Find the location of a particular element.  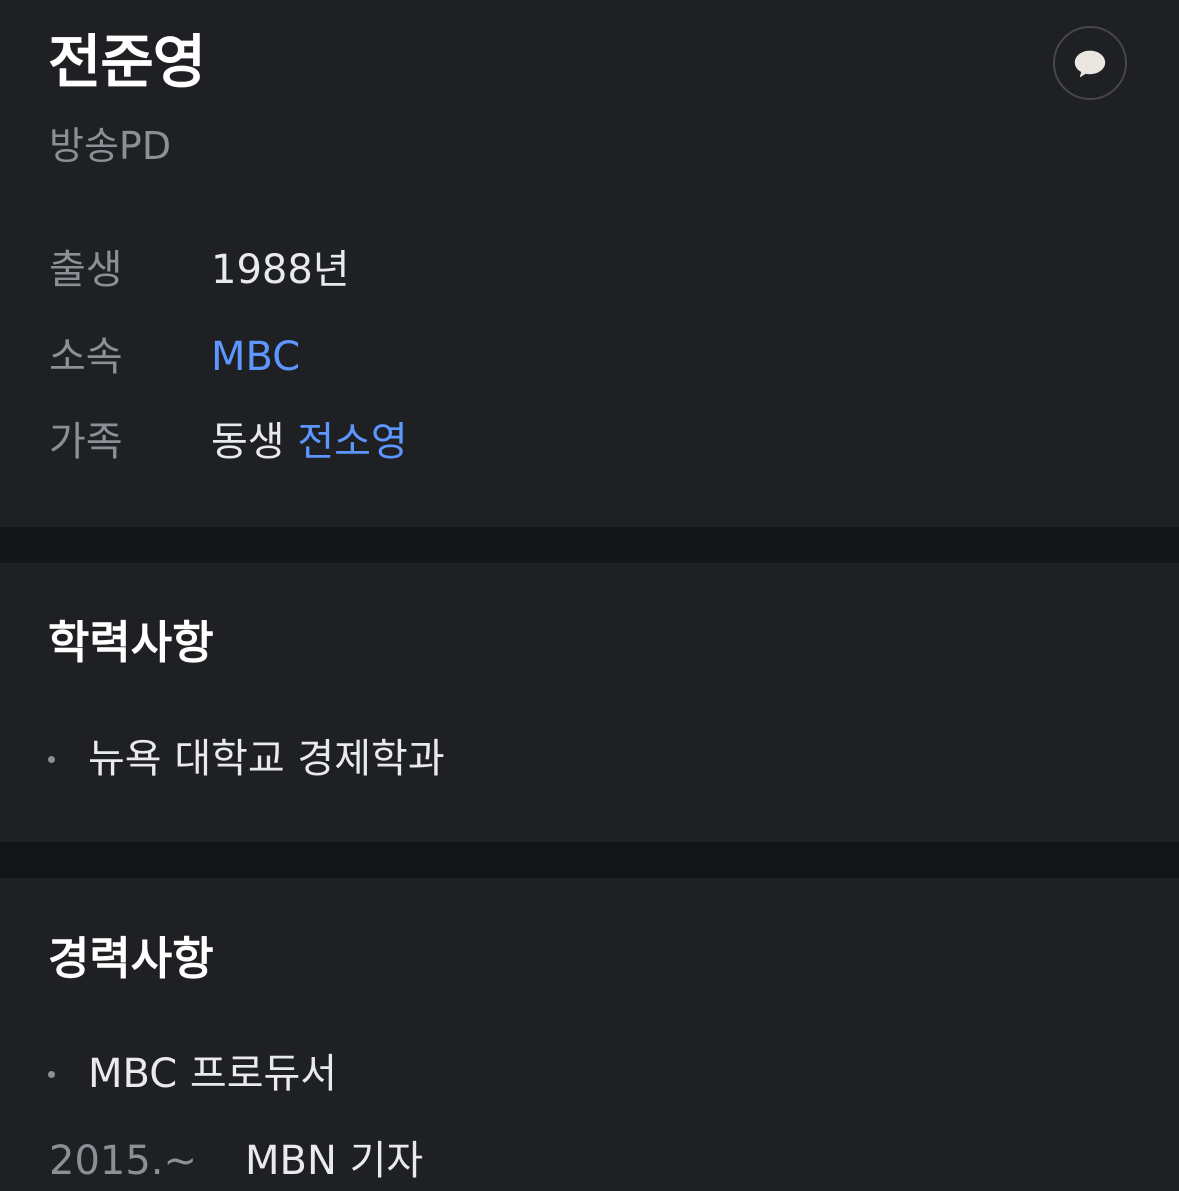

career-role: MBN 기자 is located at coordinates (334, 1161).